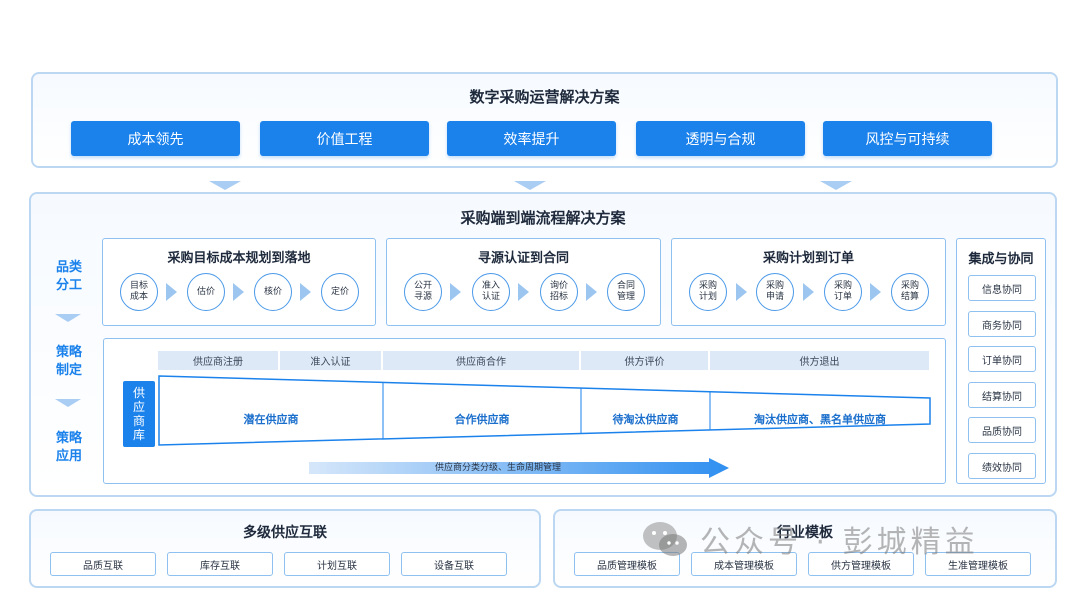 This screenshot has width=1080, height=595. What do you see at coordinates (340, 292) in the screenshot?
I see `step-pricing: 定价` at bounding box center [340, 292].